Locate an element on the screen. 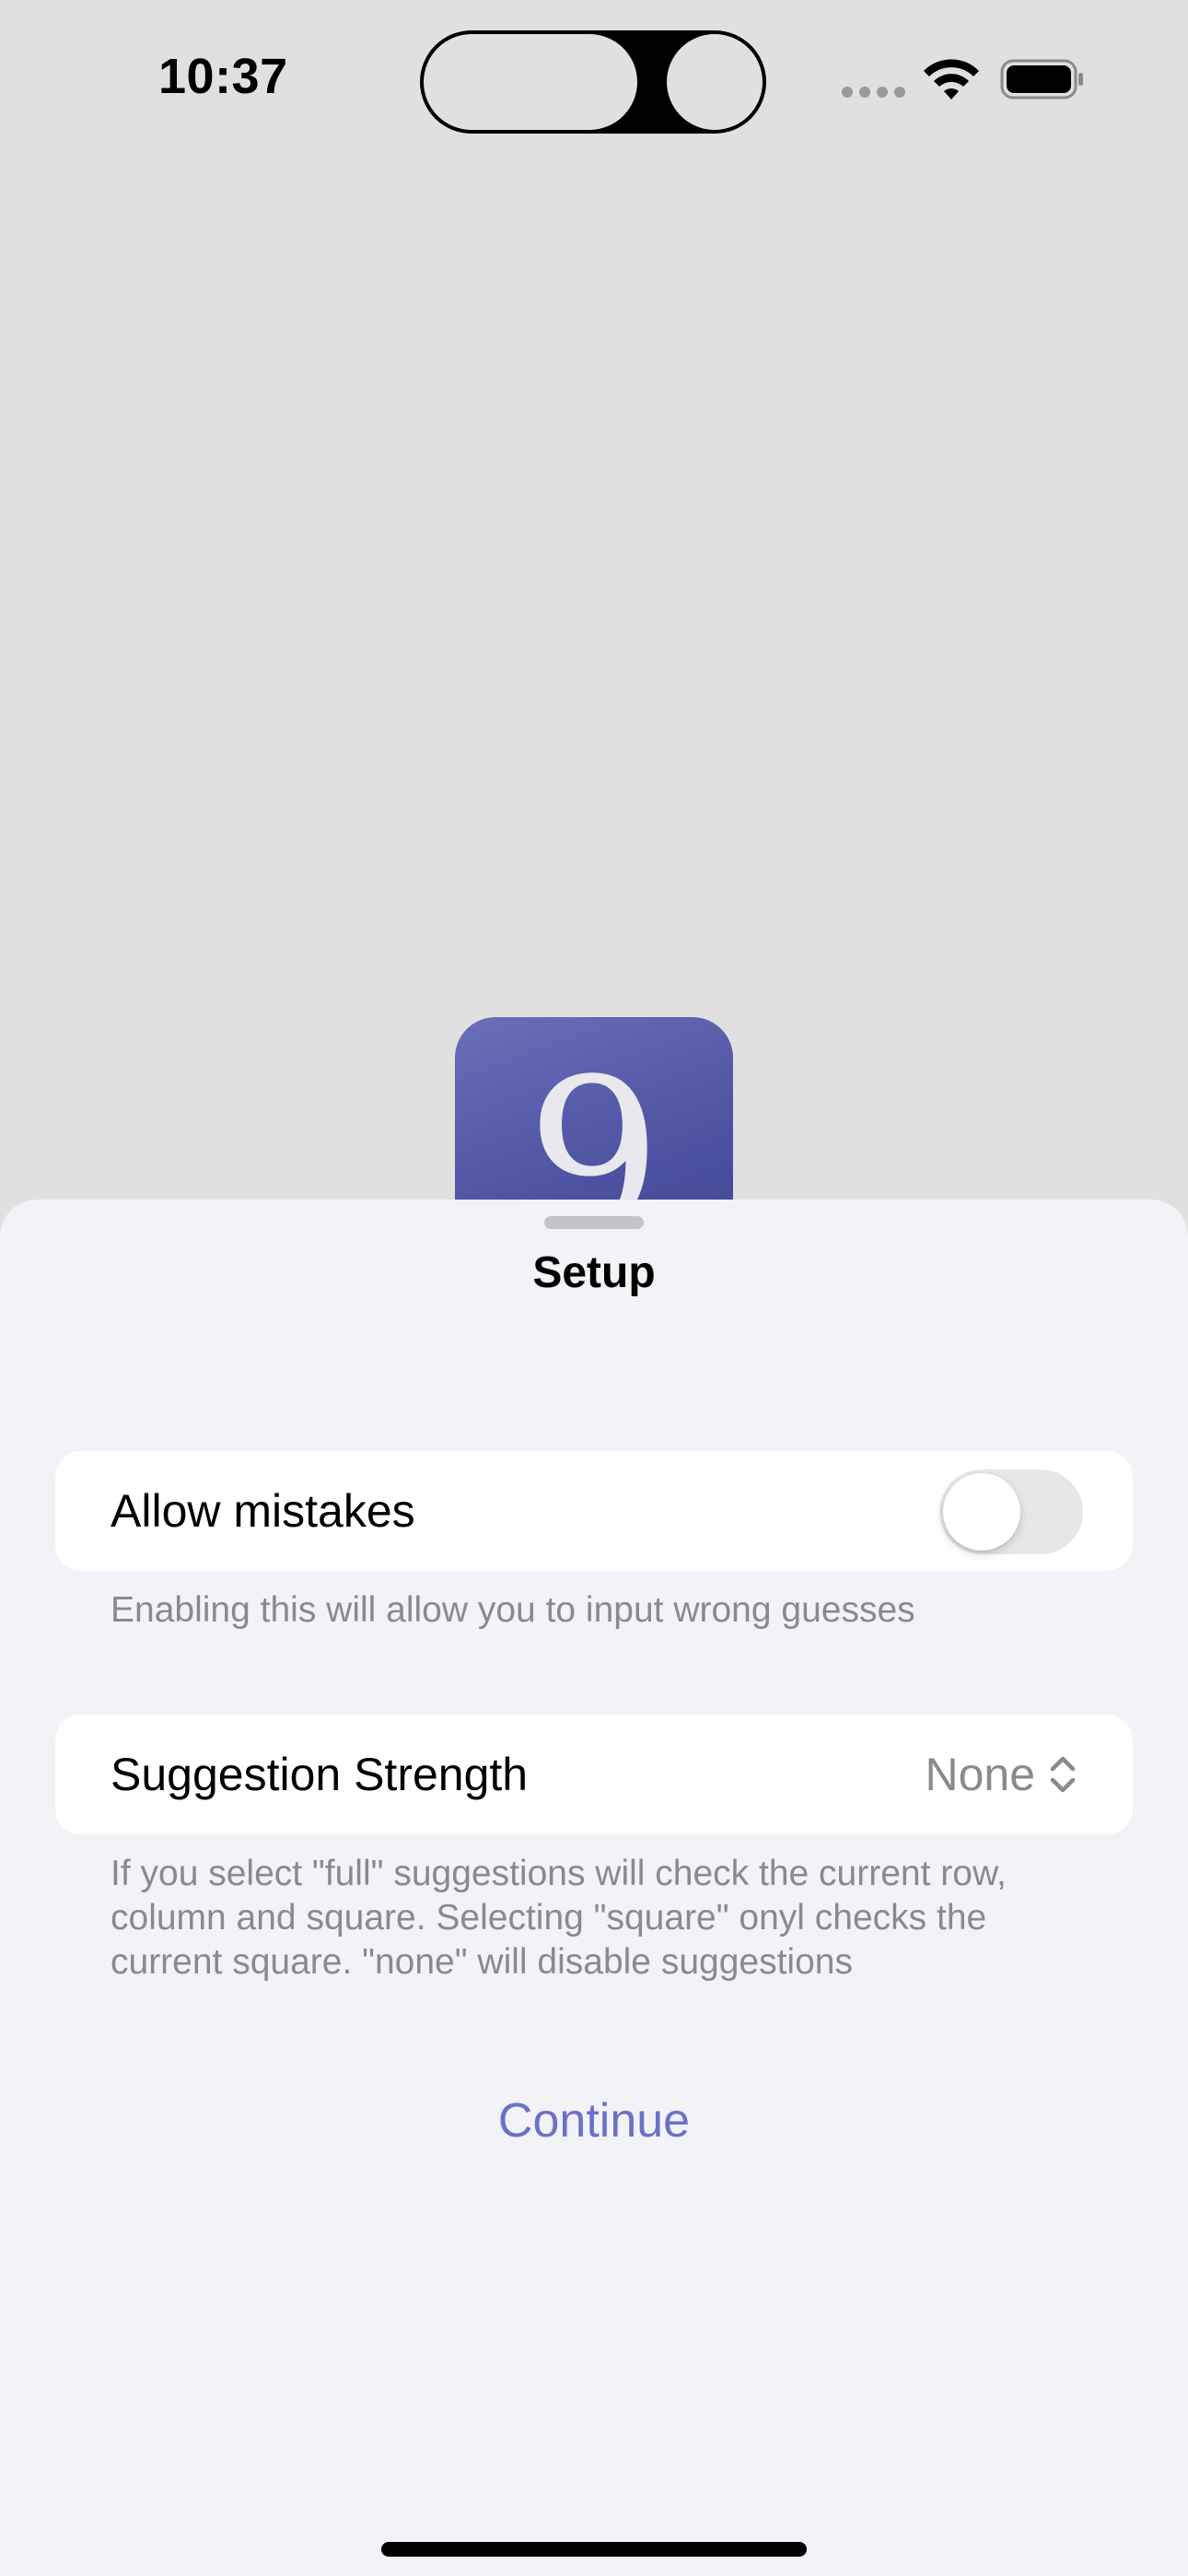 This screenshot has height=2576, width=1188. toggle-knob is located at coordinates (982, 1512).